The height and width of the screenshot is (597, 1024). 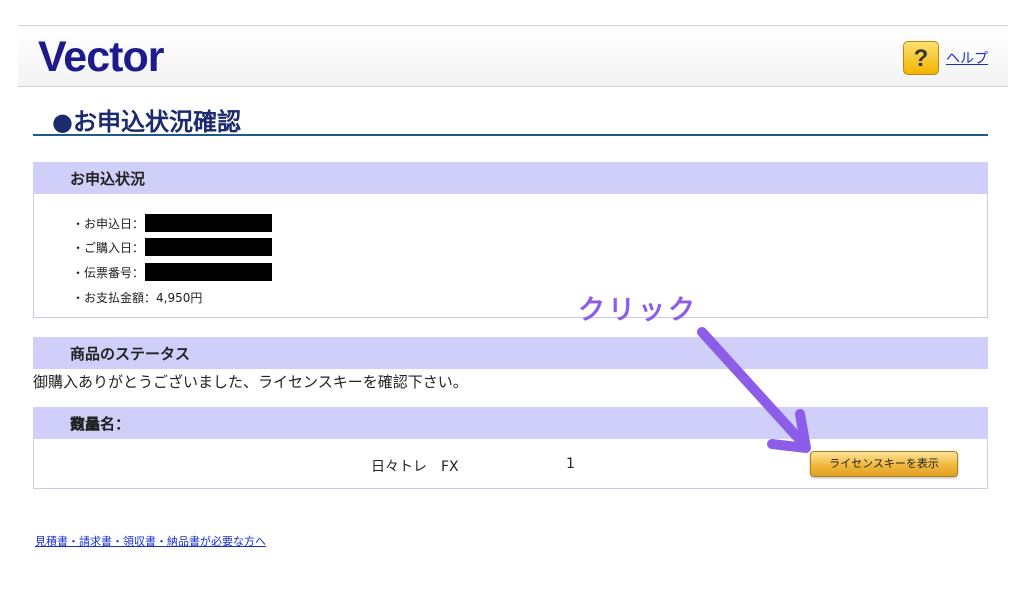 What do you see at coordinates (415, 467) in the screenshot?
I see `product-name: 日々トレ FX` at bounding box center [415, 467].